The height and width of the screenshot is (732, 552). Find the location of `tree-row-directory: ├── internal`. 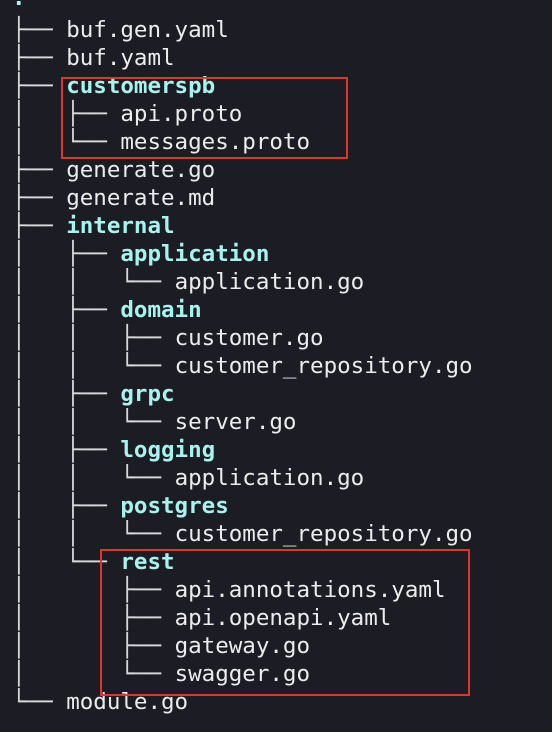

tree-row-directory: ├── internal is located at coordinates (93, 226).